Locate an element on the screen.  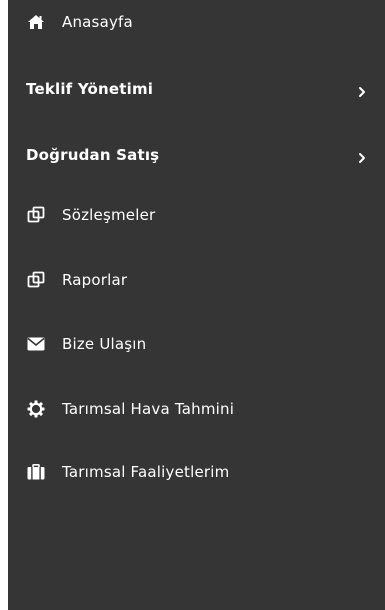
sidebar-item-sozlesmeler: Sözleşmeler is located at coordinates (196, 215).